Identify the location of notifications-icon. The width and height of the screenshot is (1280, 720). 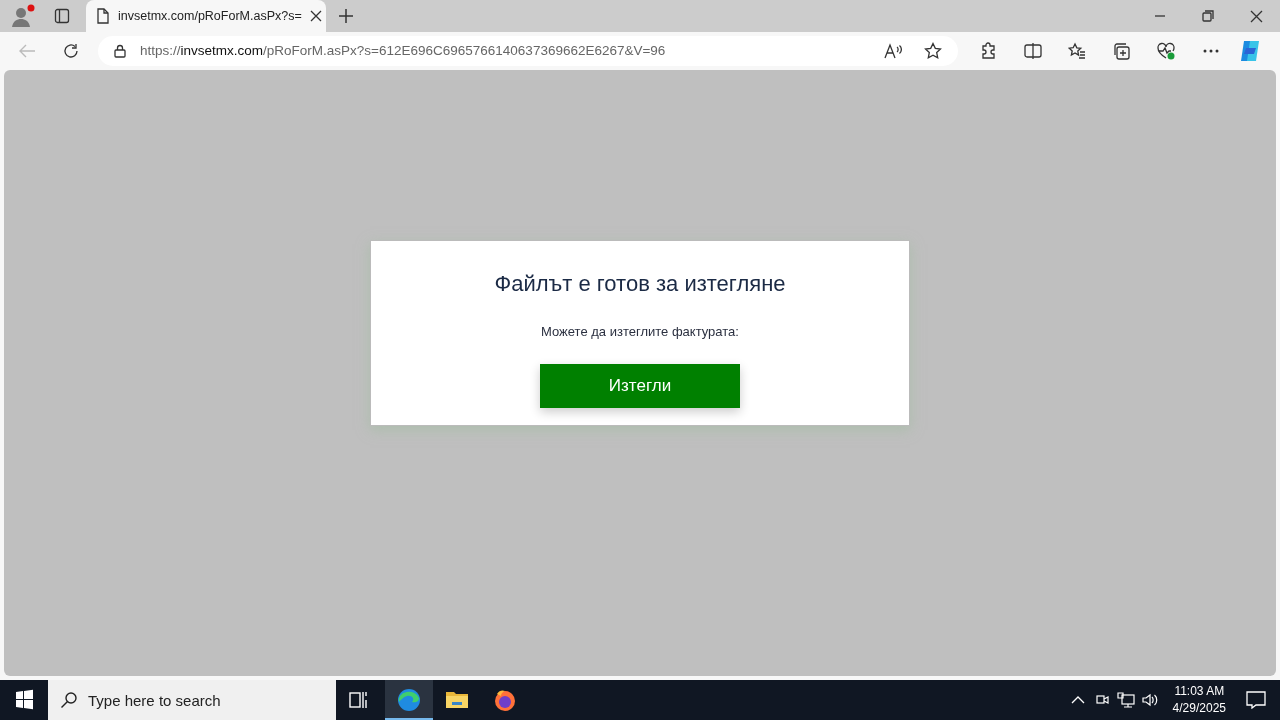
(1256, 700).